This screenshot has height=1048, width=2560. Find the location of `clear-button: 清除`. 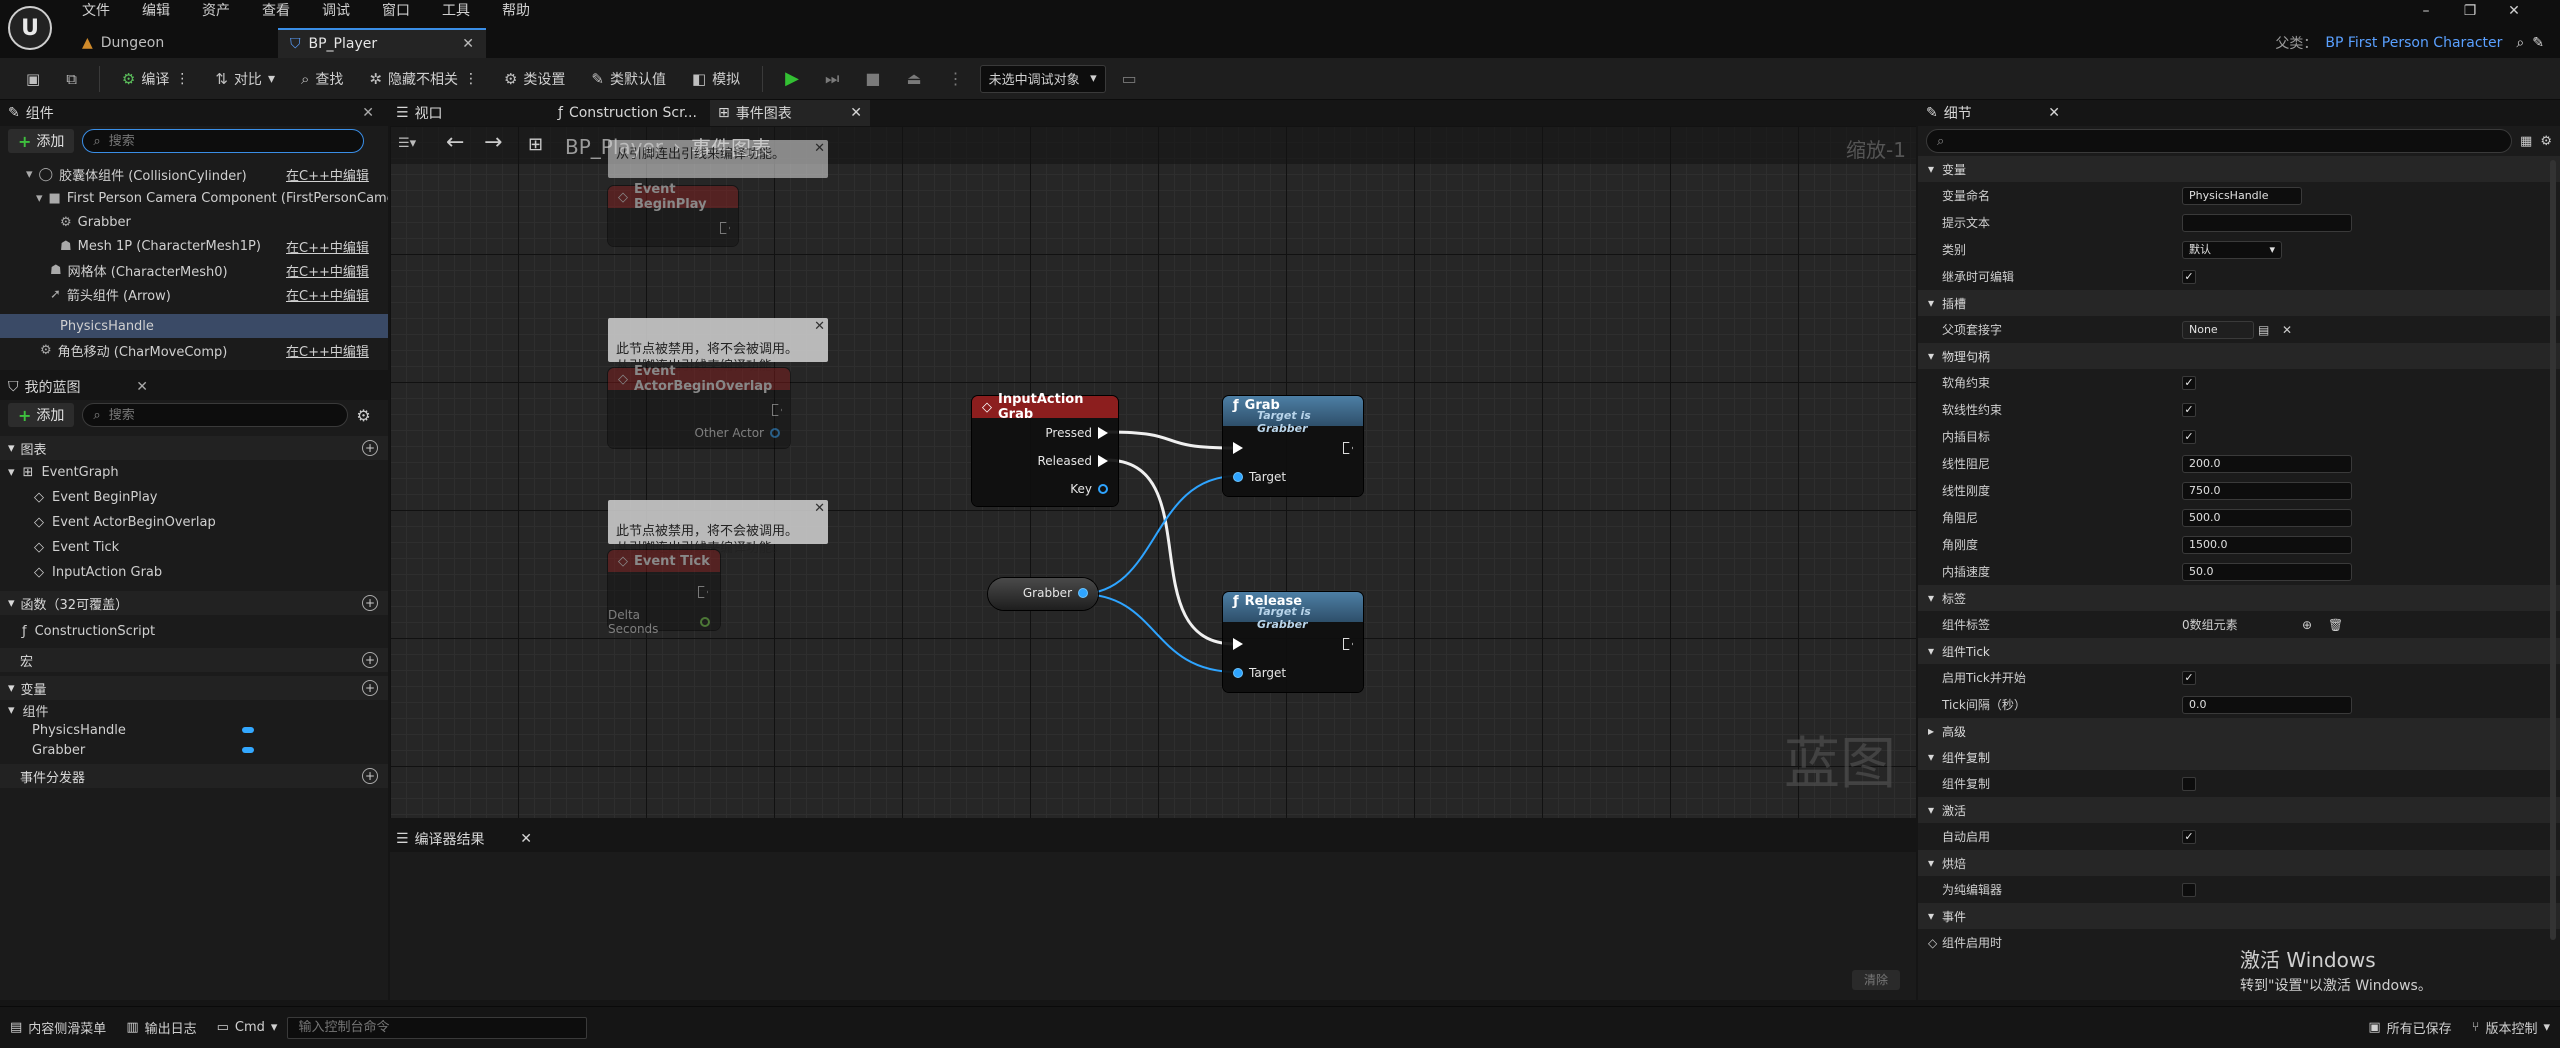

clear-button: 清除 is located at coordinates (1875, 980).